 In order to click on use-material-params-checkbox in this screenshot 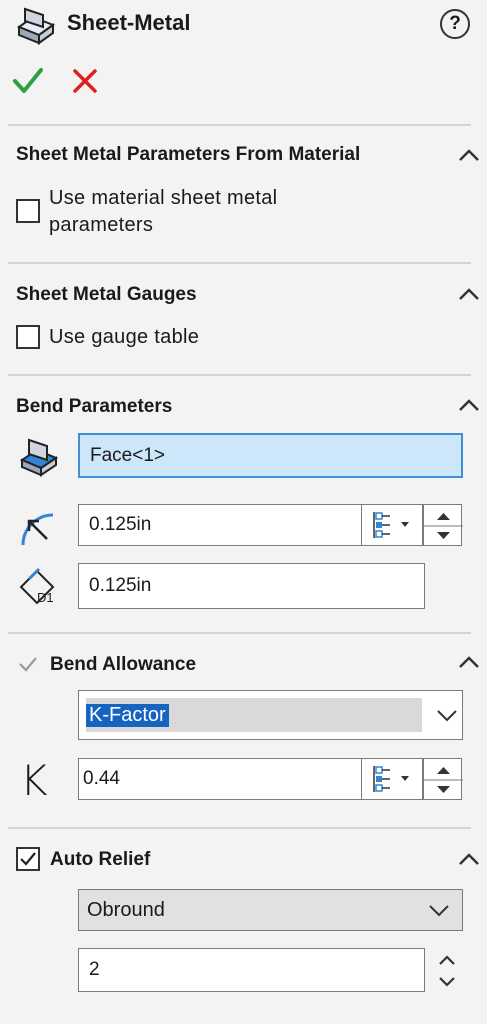, I will do `click(28, 211)`.